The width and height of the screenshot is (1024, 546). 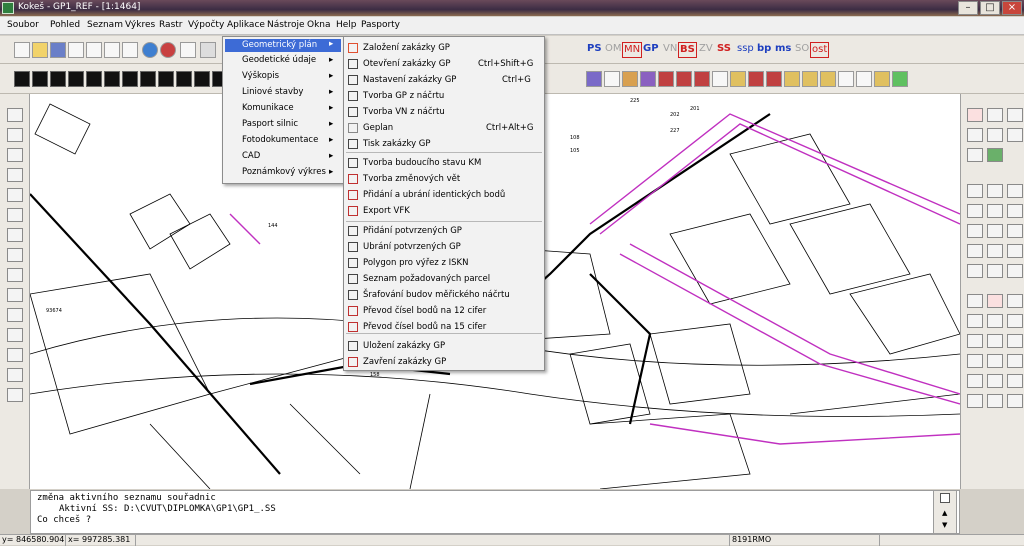 I want to click on rewind-icon, so click(x=975, y=271).